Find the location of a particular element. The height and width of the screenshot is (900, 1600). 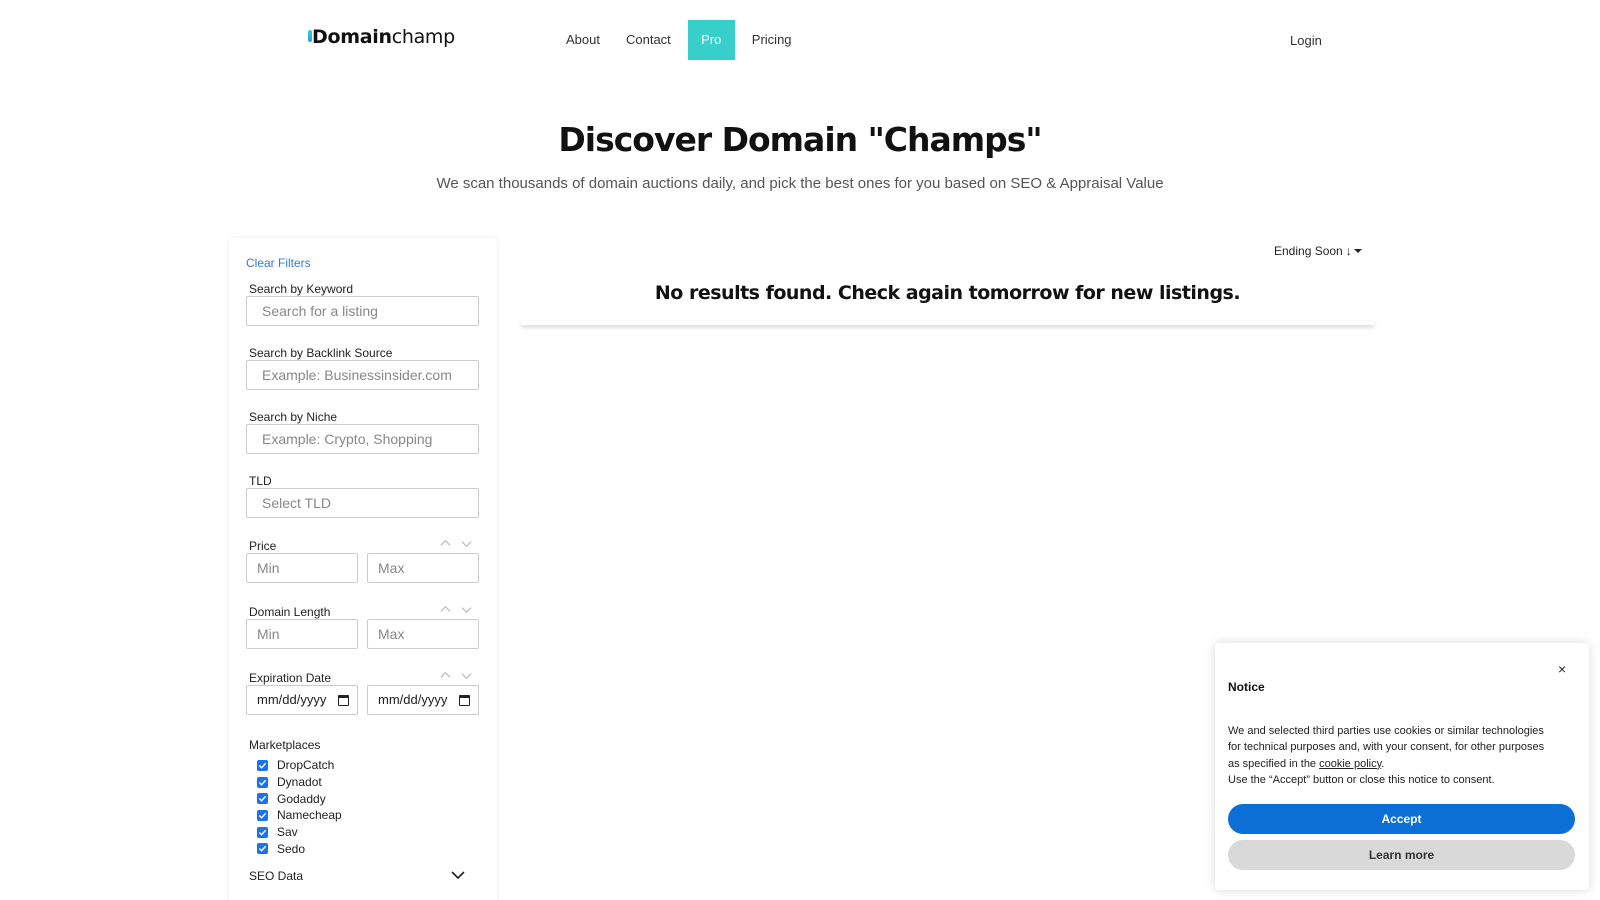

nav-pricing: Pricing is located at coordinates (772, 40).